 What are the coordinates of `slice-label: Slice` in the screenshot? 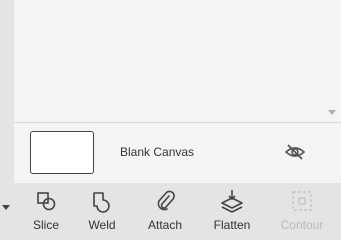 It's located at (45, 225).